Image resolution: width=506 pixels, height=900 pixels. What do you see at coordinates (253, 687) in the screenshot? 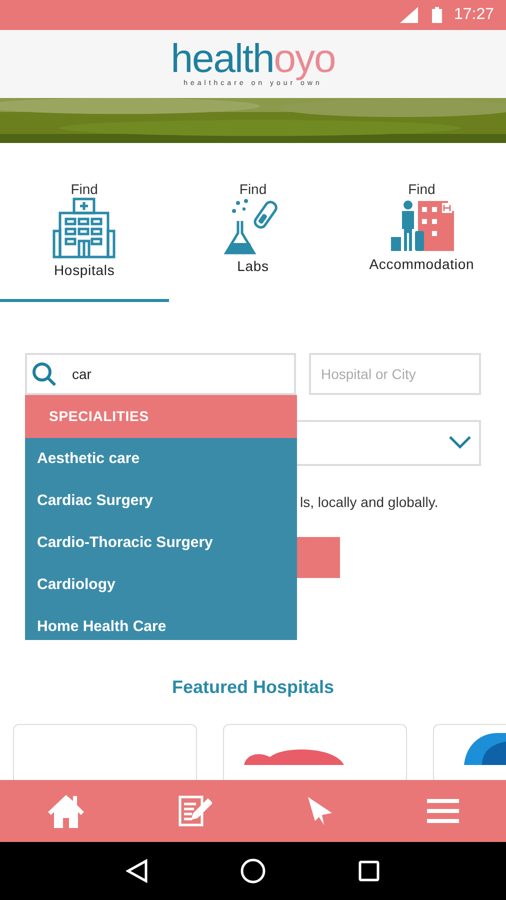
I see `section-title: Featured Hospitals` at bounding box center [253, 687].